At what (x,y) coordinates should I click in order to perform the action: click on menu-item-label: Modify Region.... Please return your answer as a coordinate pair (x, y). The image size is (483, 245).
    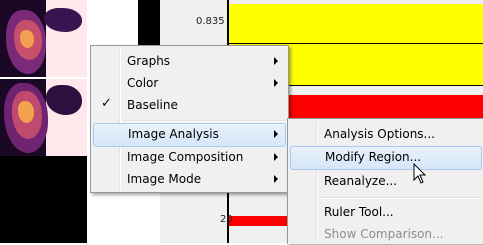
    Looking at the image, I should click on (373, 157).